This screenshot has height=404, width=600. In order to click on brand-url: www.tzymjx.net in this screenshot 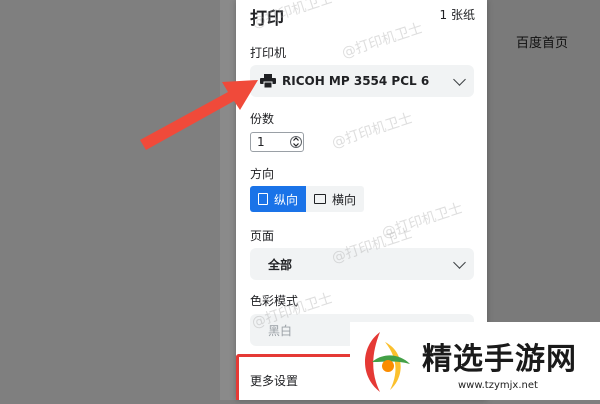, I will do `click(498, 385)`.